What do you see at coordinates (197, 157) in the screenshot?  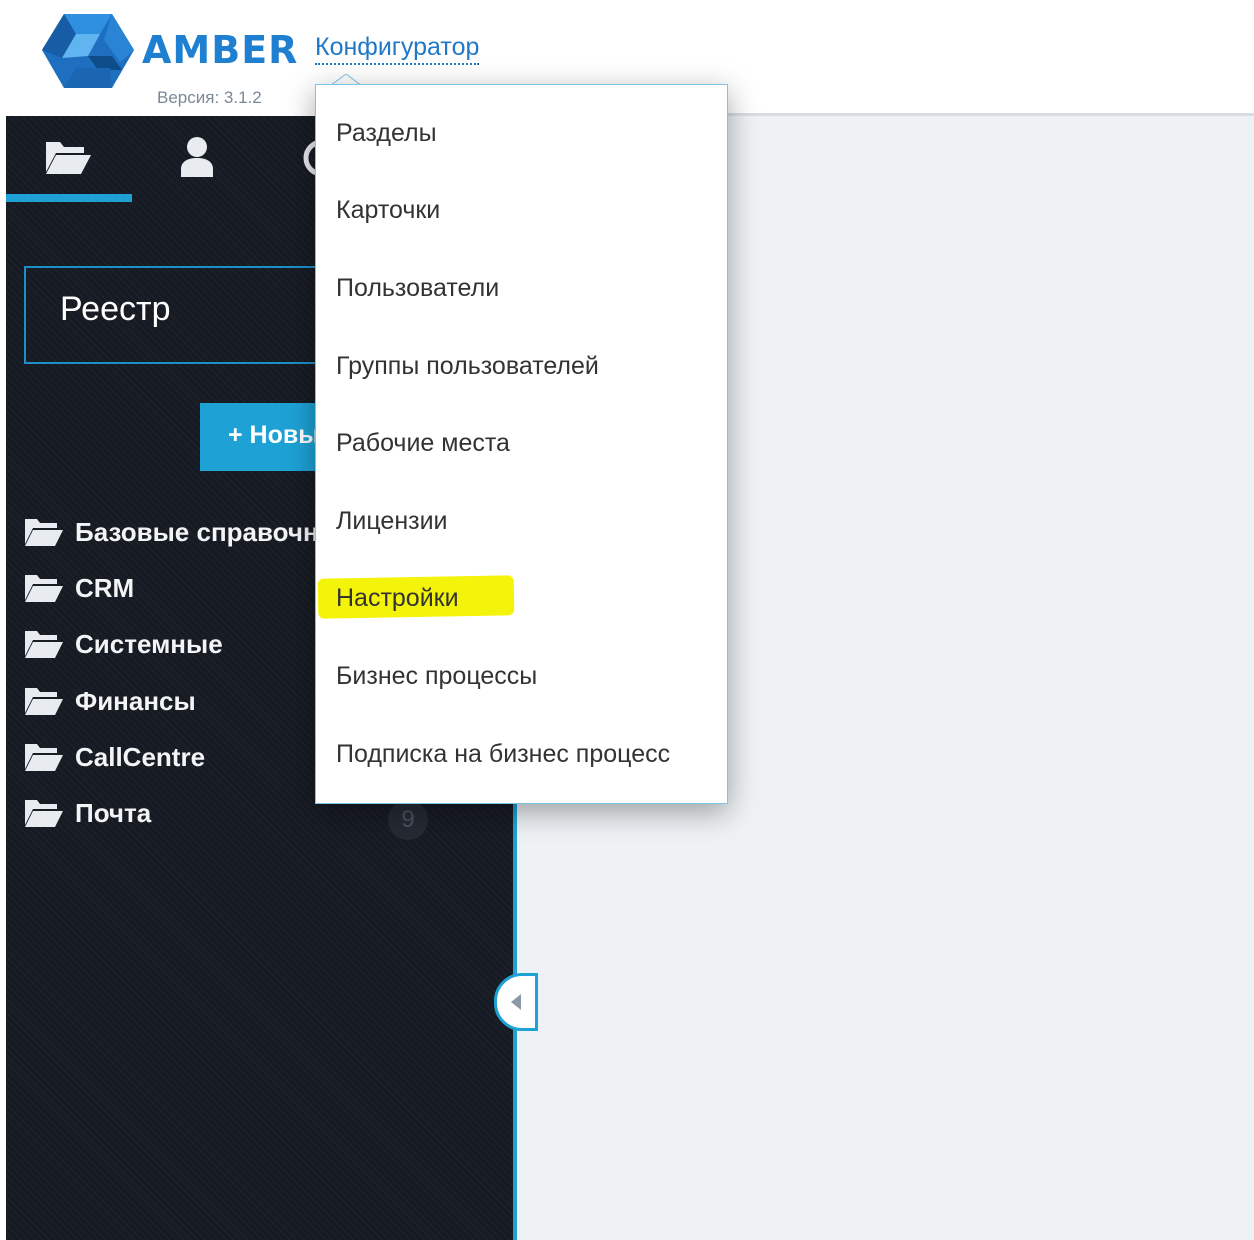 I see `user-icon` at bounding box center [197, 157].